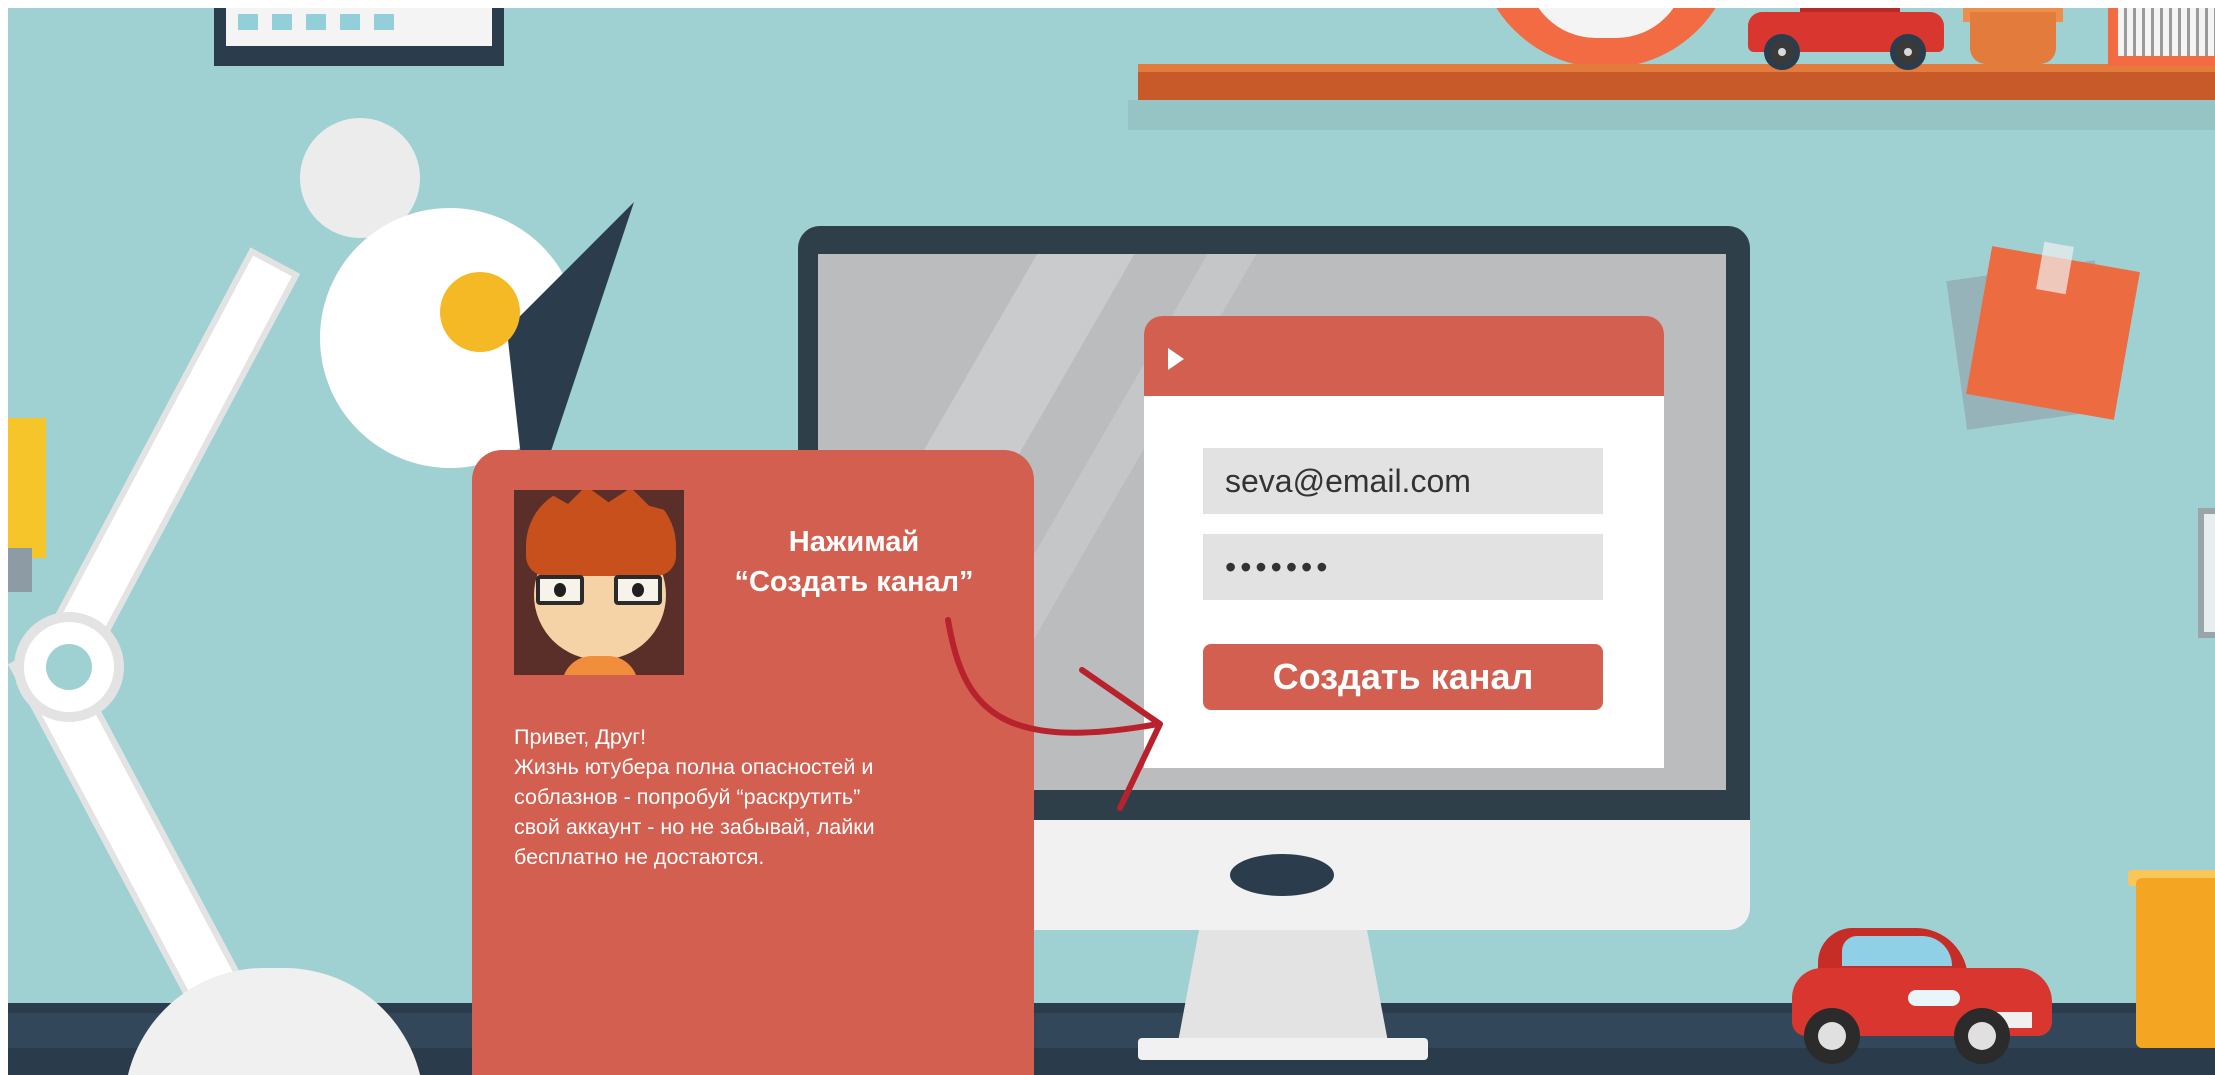 Image resolution: width=2215 pixels, height=1075 pixels. What do you see at coordinates (854, 562) in the screenshot?
I see `speech-title: Нажимай “Создать канал”` at bounding box center [854, 562].